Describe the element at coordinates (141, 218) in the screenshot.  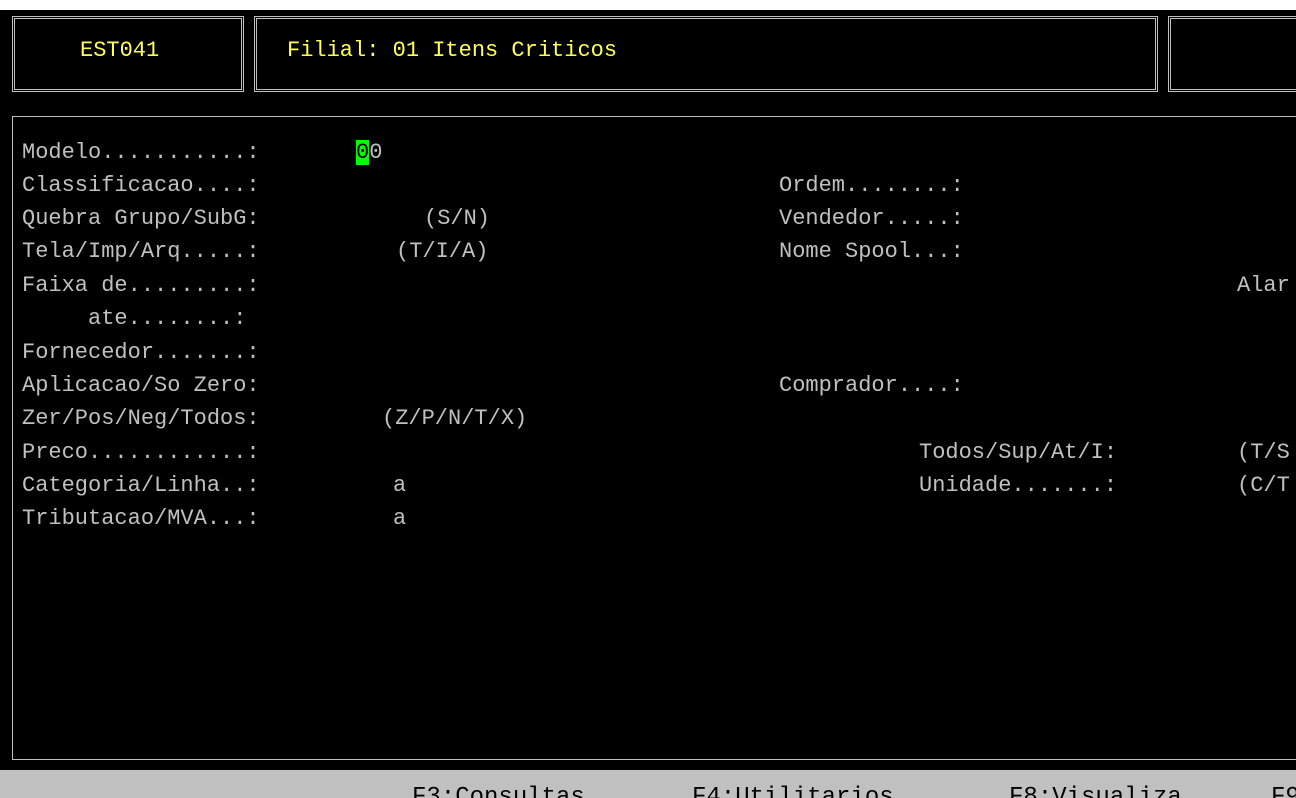
I see `quebra-label: Quebra Grupo/SubG:` at that location.